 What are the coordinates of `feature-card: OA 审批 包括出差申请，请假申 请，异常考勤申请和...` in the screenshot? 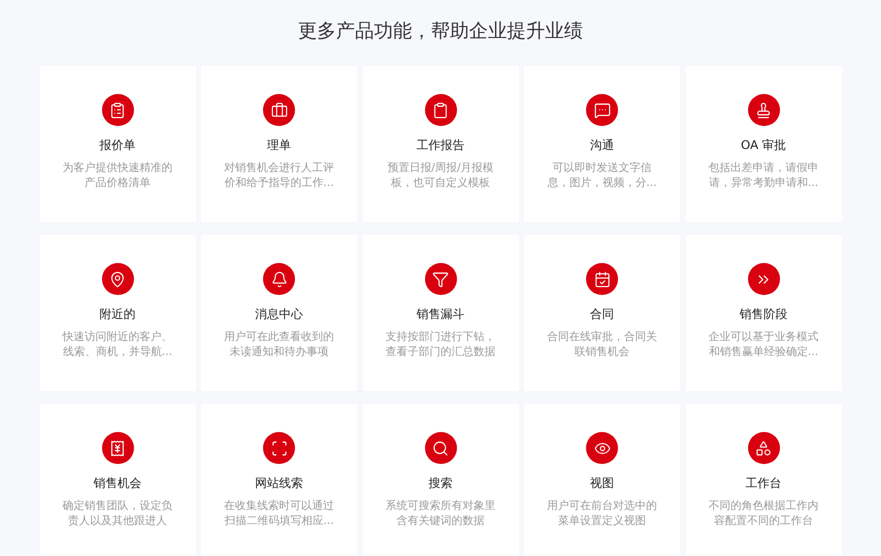 It's located at (764, 144).